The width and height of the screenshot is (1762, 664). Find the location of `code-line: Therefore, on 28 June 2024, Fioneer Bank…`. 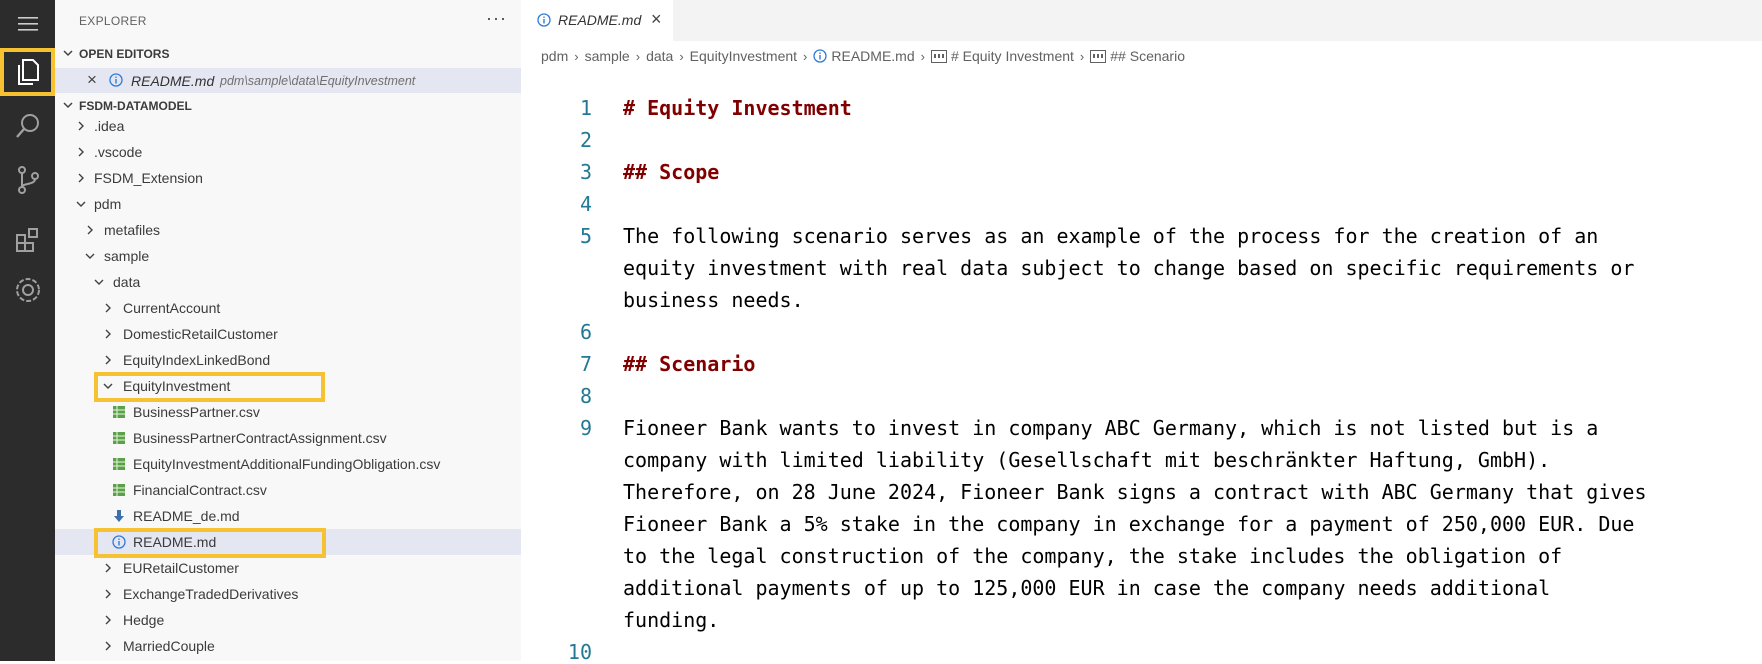

code-line: Therefore, on 28 June 2024, Fioneer Bank… is located at coordinates (1135, 492).